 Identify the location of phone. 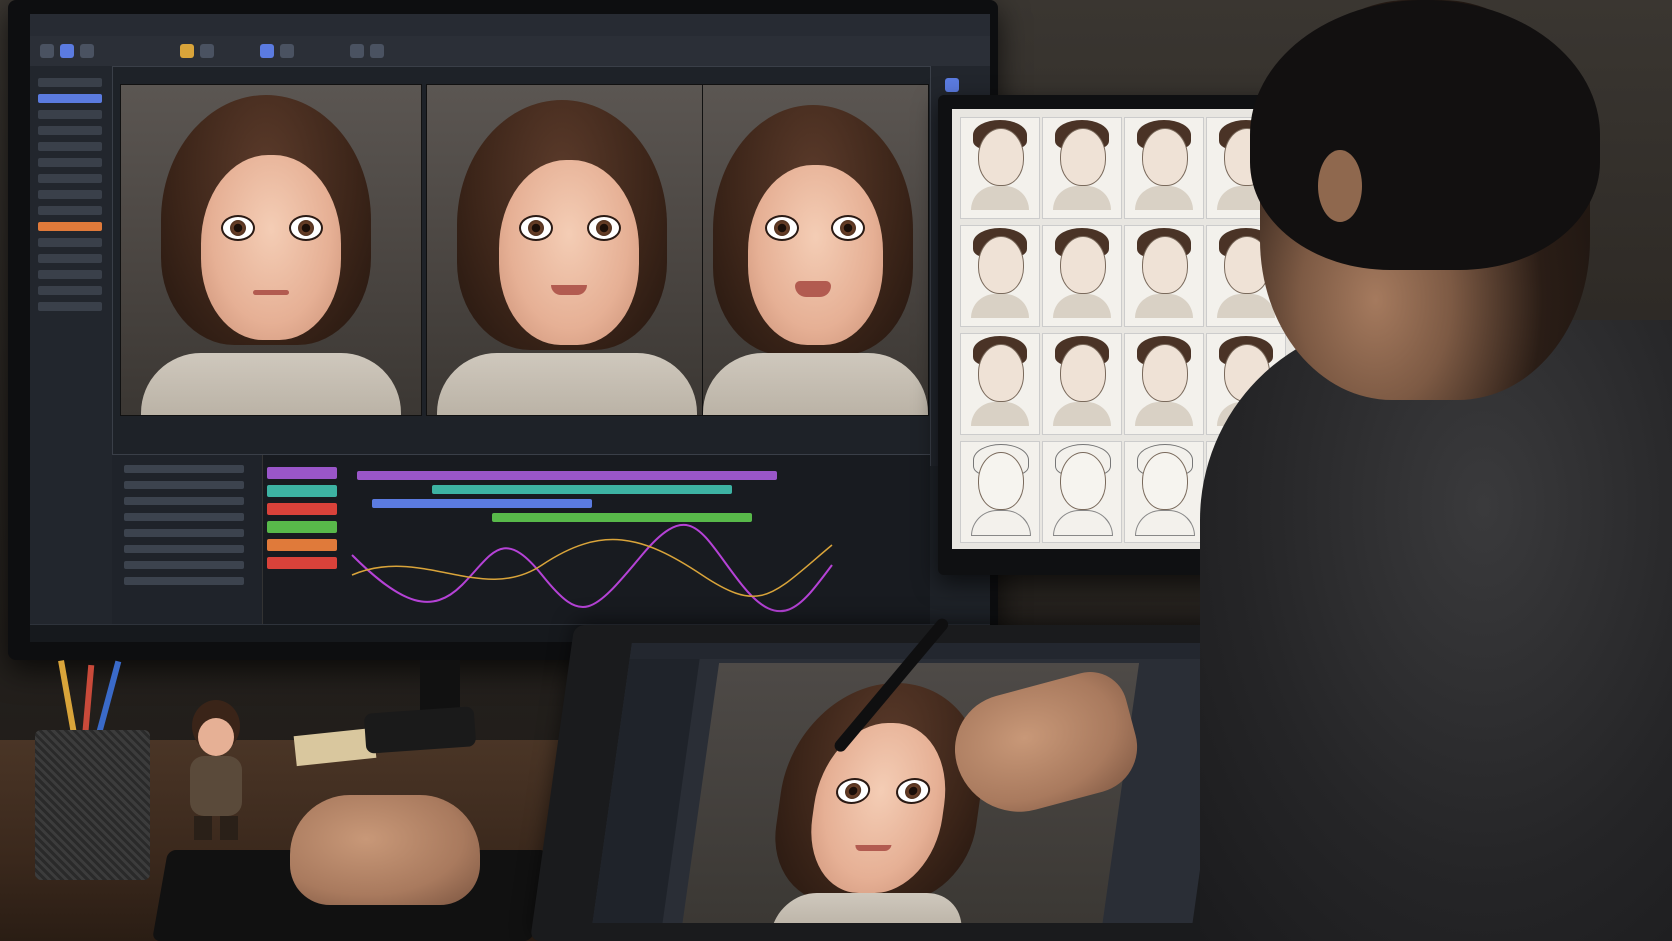
(420, 730).